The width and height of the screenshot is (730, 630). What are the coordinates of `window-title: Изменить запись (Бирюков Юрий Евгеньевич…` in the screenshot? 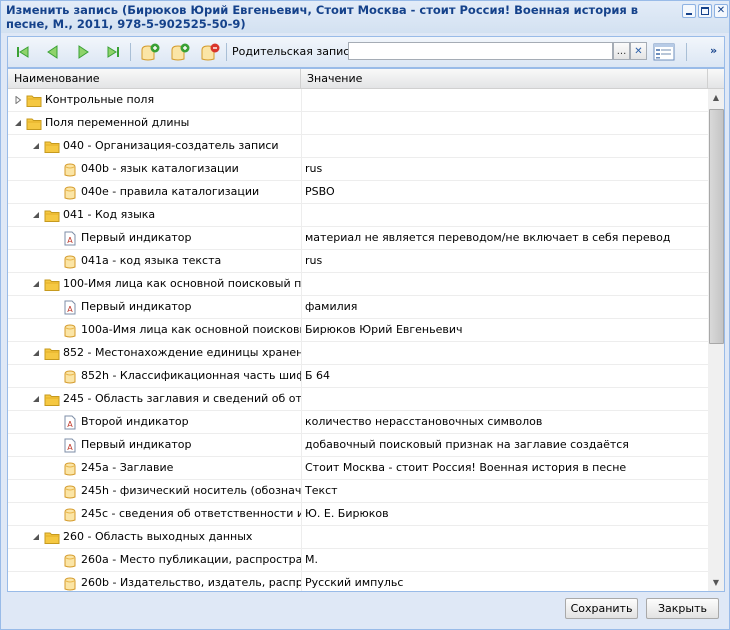 It's located at (322, 17).